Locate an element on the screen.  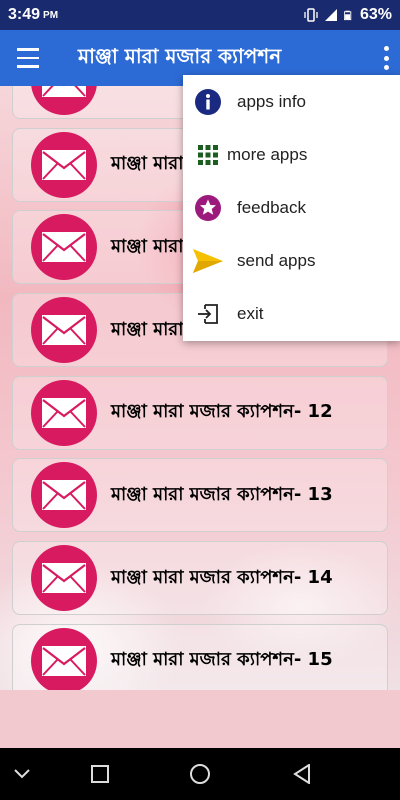
menu-item-more-apps: more apps is located at coordinates (291, 154).